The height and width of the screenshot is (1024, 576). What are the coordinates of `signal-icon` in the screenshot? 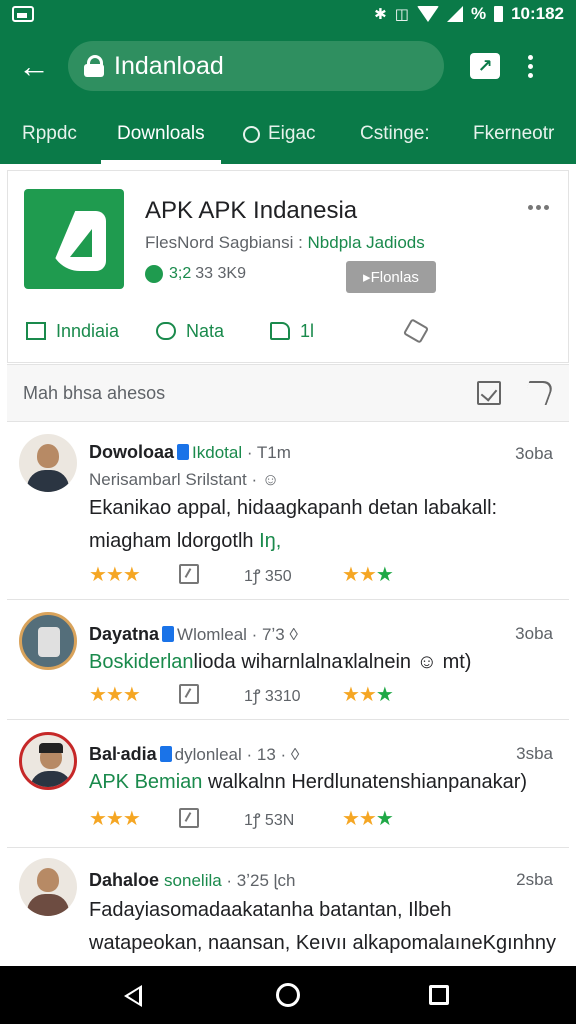 It's located at (454, 14).